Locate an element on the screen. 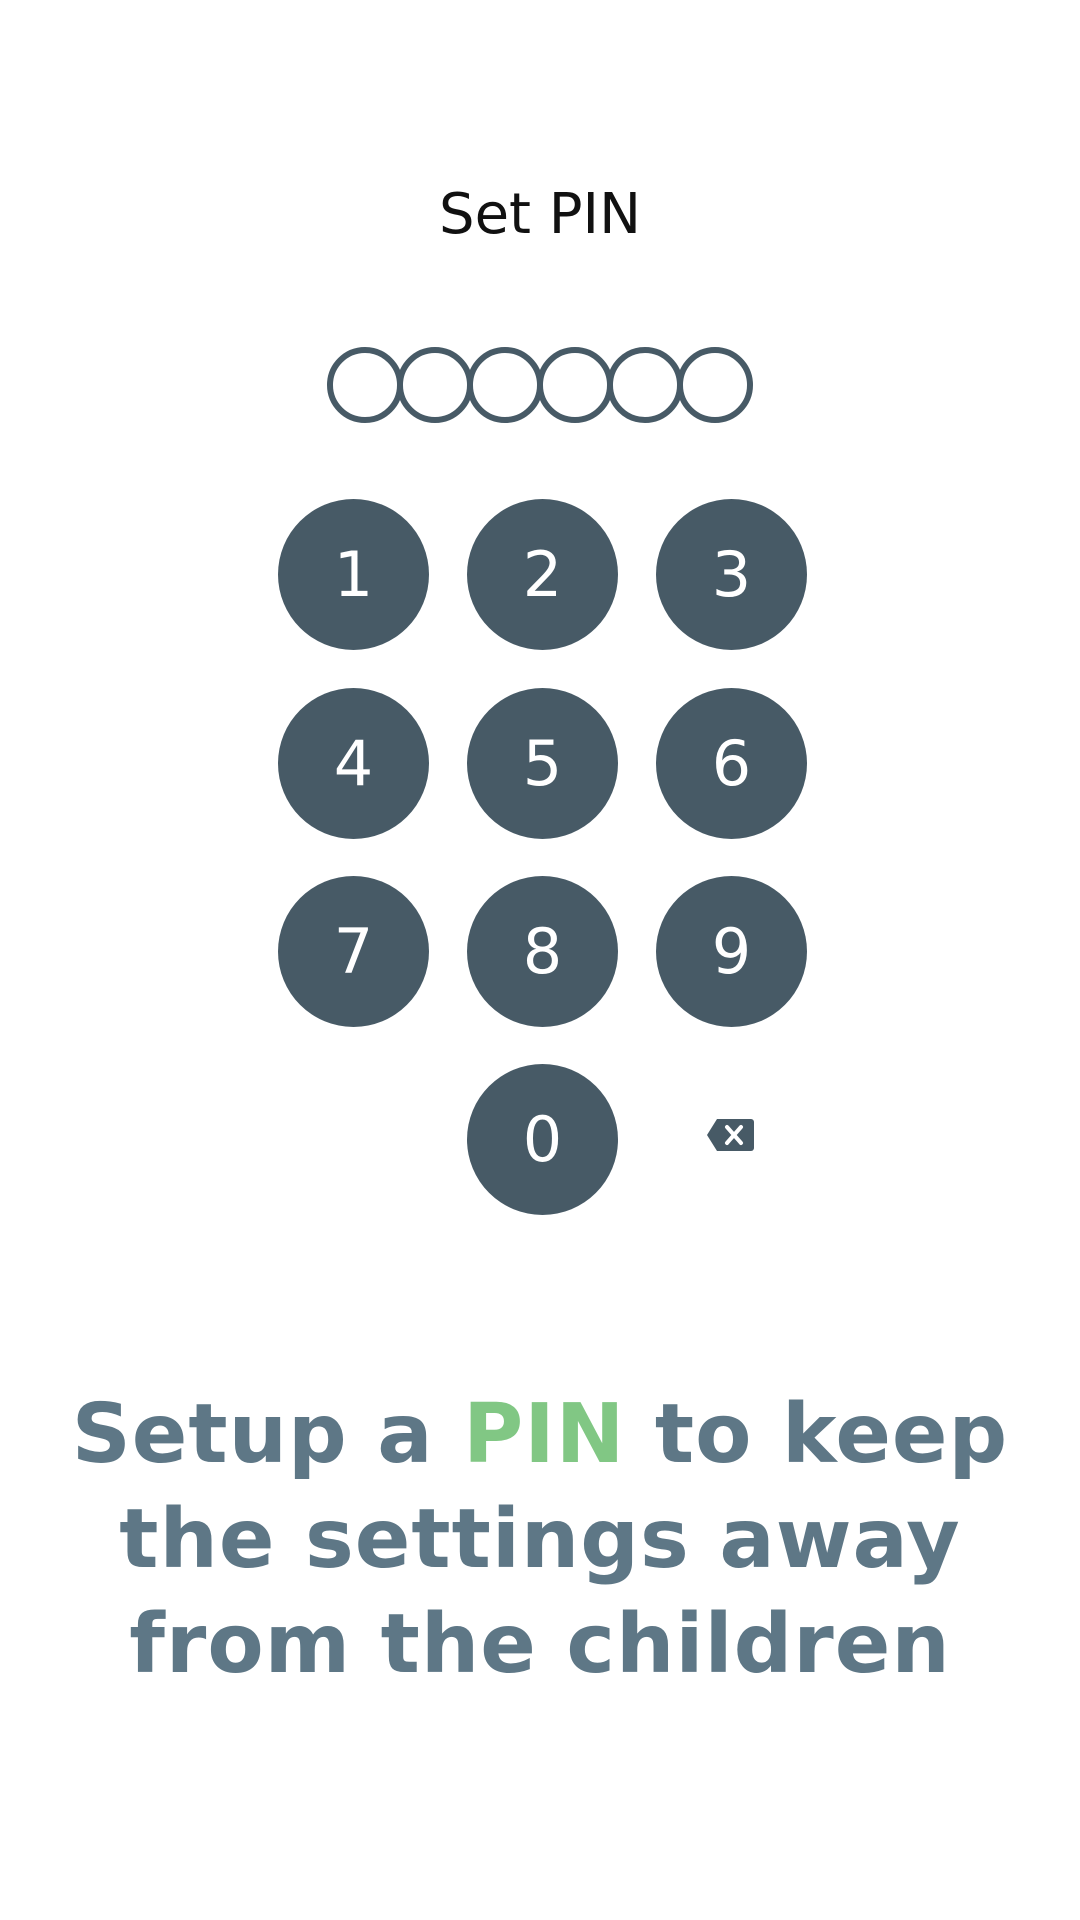 This screenshot has width=1080, height=1920. backspace-button is located at coordinates (730, 1135).